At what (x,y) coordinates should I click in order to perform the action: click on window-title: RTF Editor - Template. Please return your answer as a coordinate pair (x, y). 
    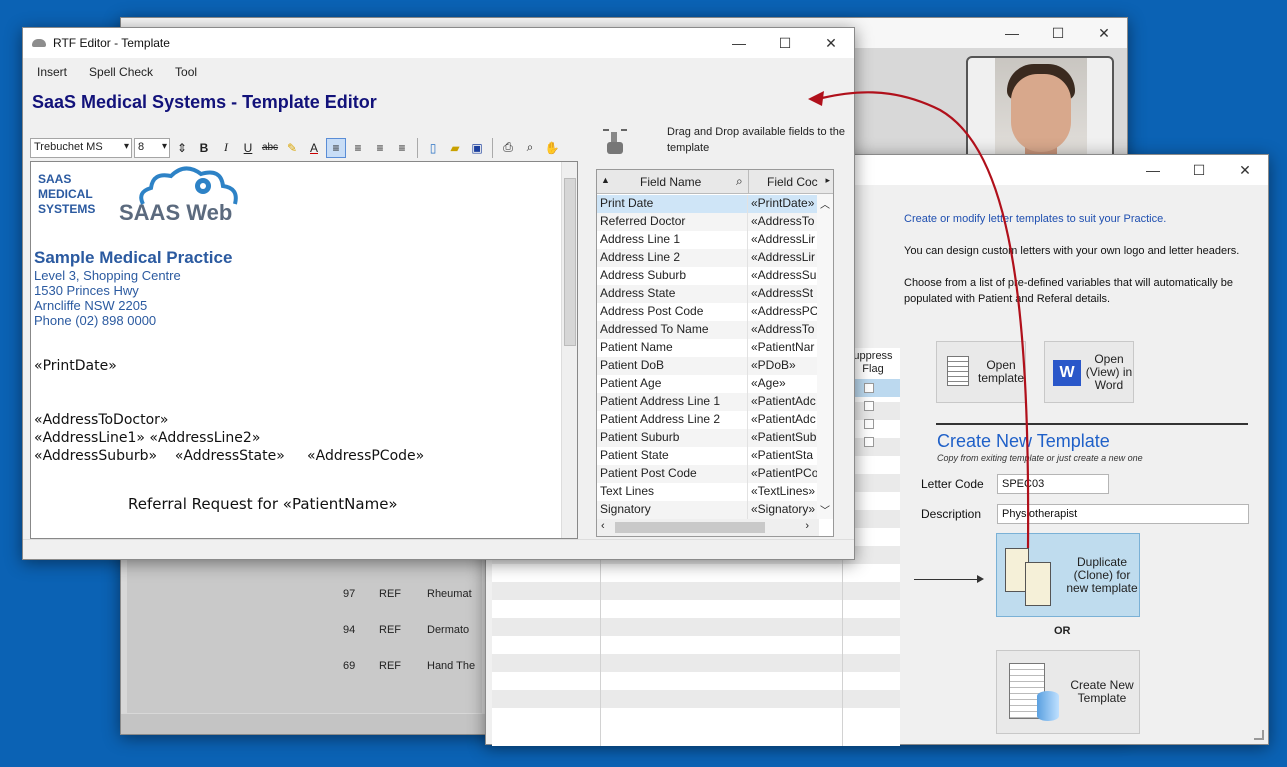
    Looking at the image, I should click on (111, 43).